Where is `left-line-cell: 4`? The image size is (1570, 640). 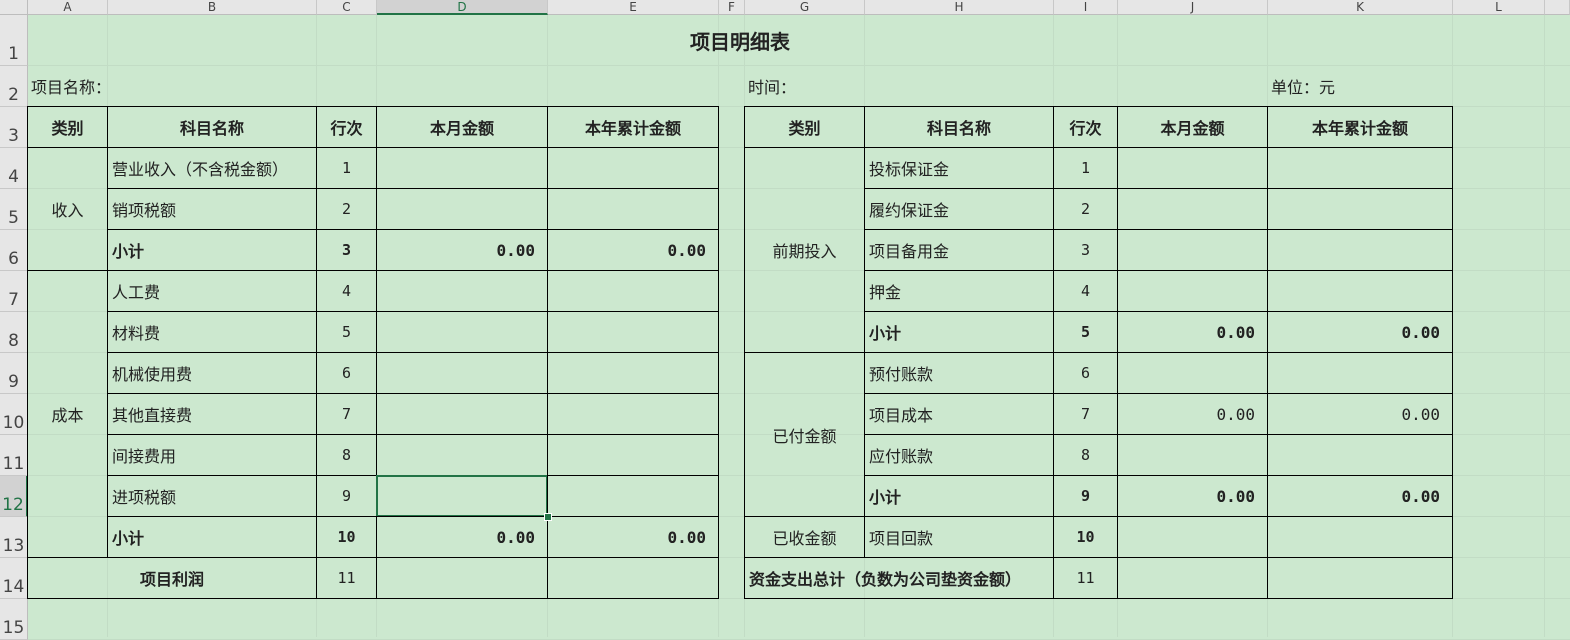 left-line-cell: 4 is located at coordinates (346, 291).